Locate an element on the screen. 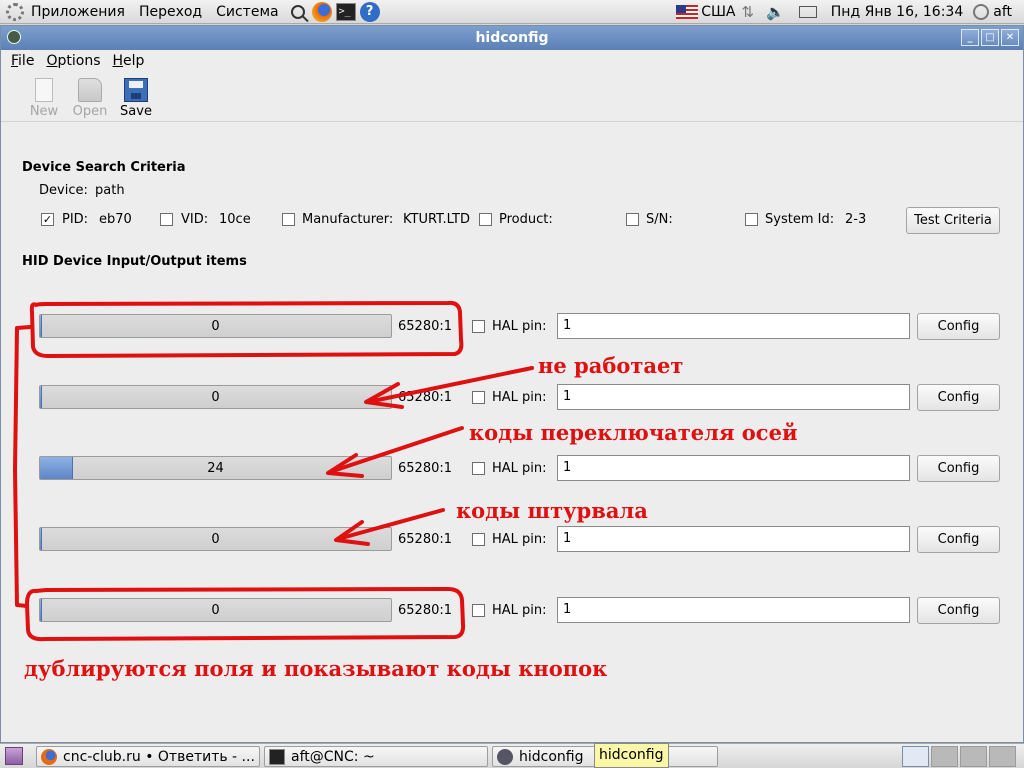  menu-applications: Приложения is located at coordinates (78, 12).